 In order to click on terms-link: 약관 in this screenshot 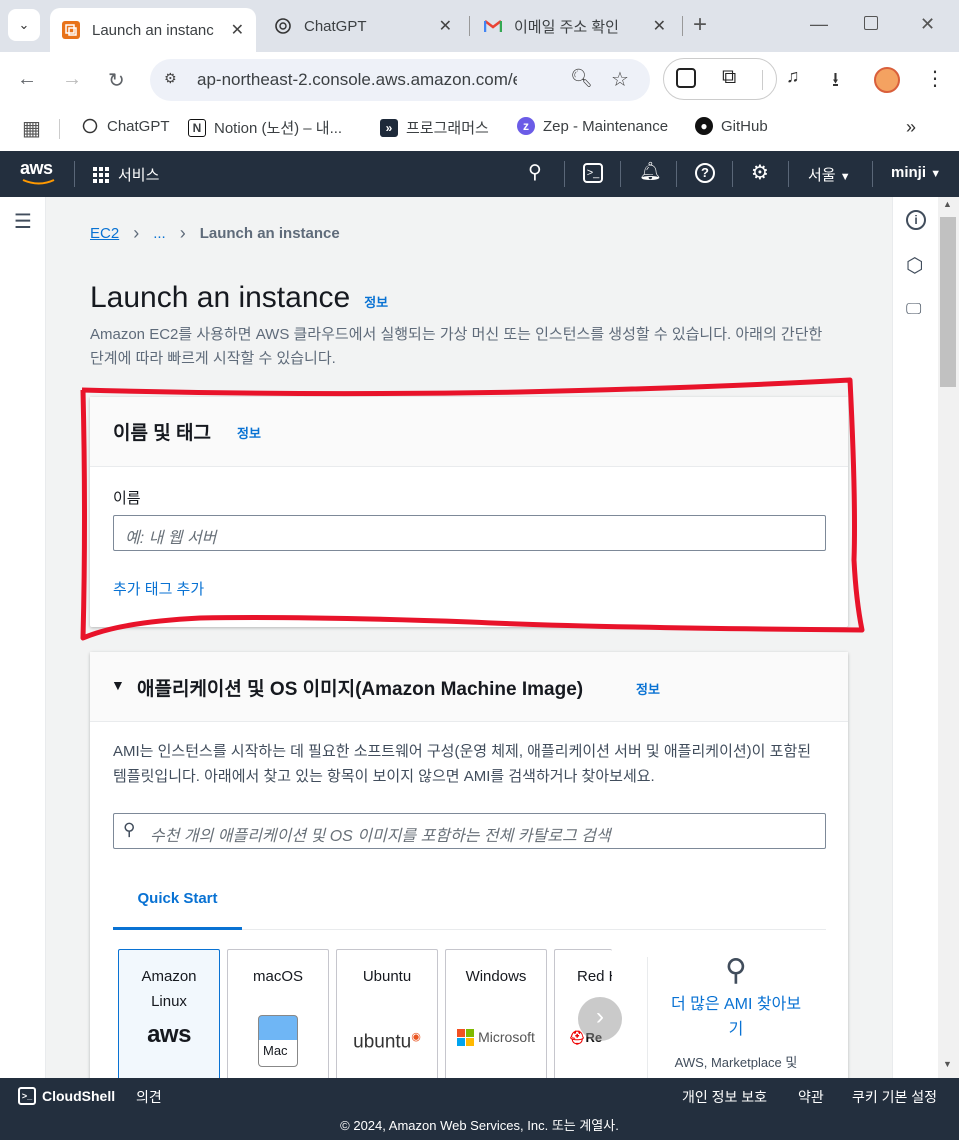, I will do `click(811, 1097)`.